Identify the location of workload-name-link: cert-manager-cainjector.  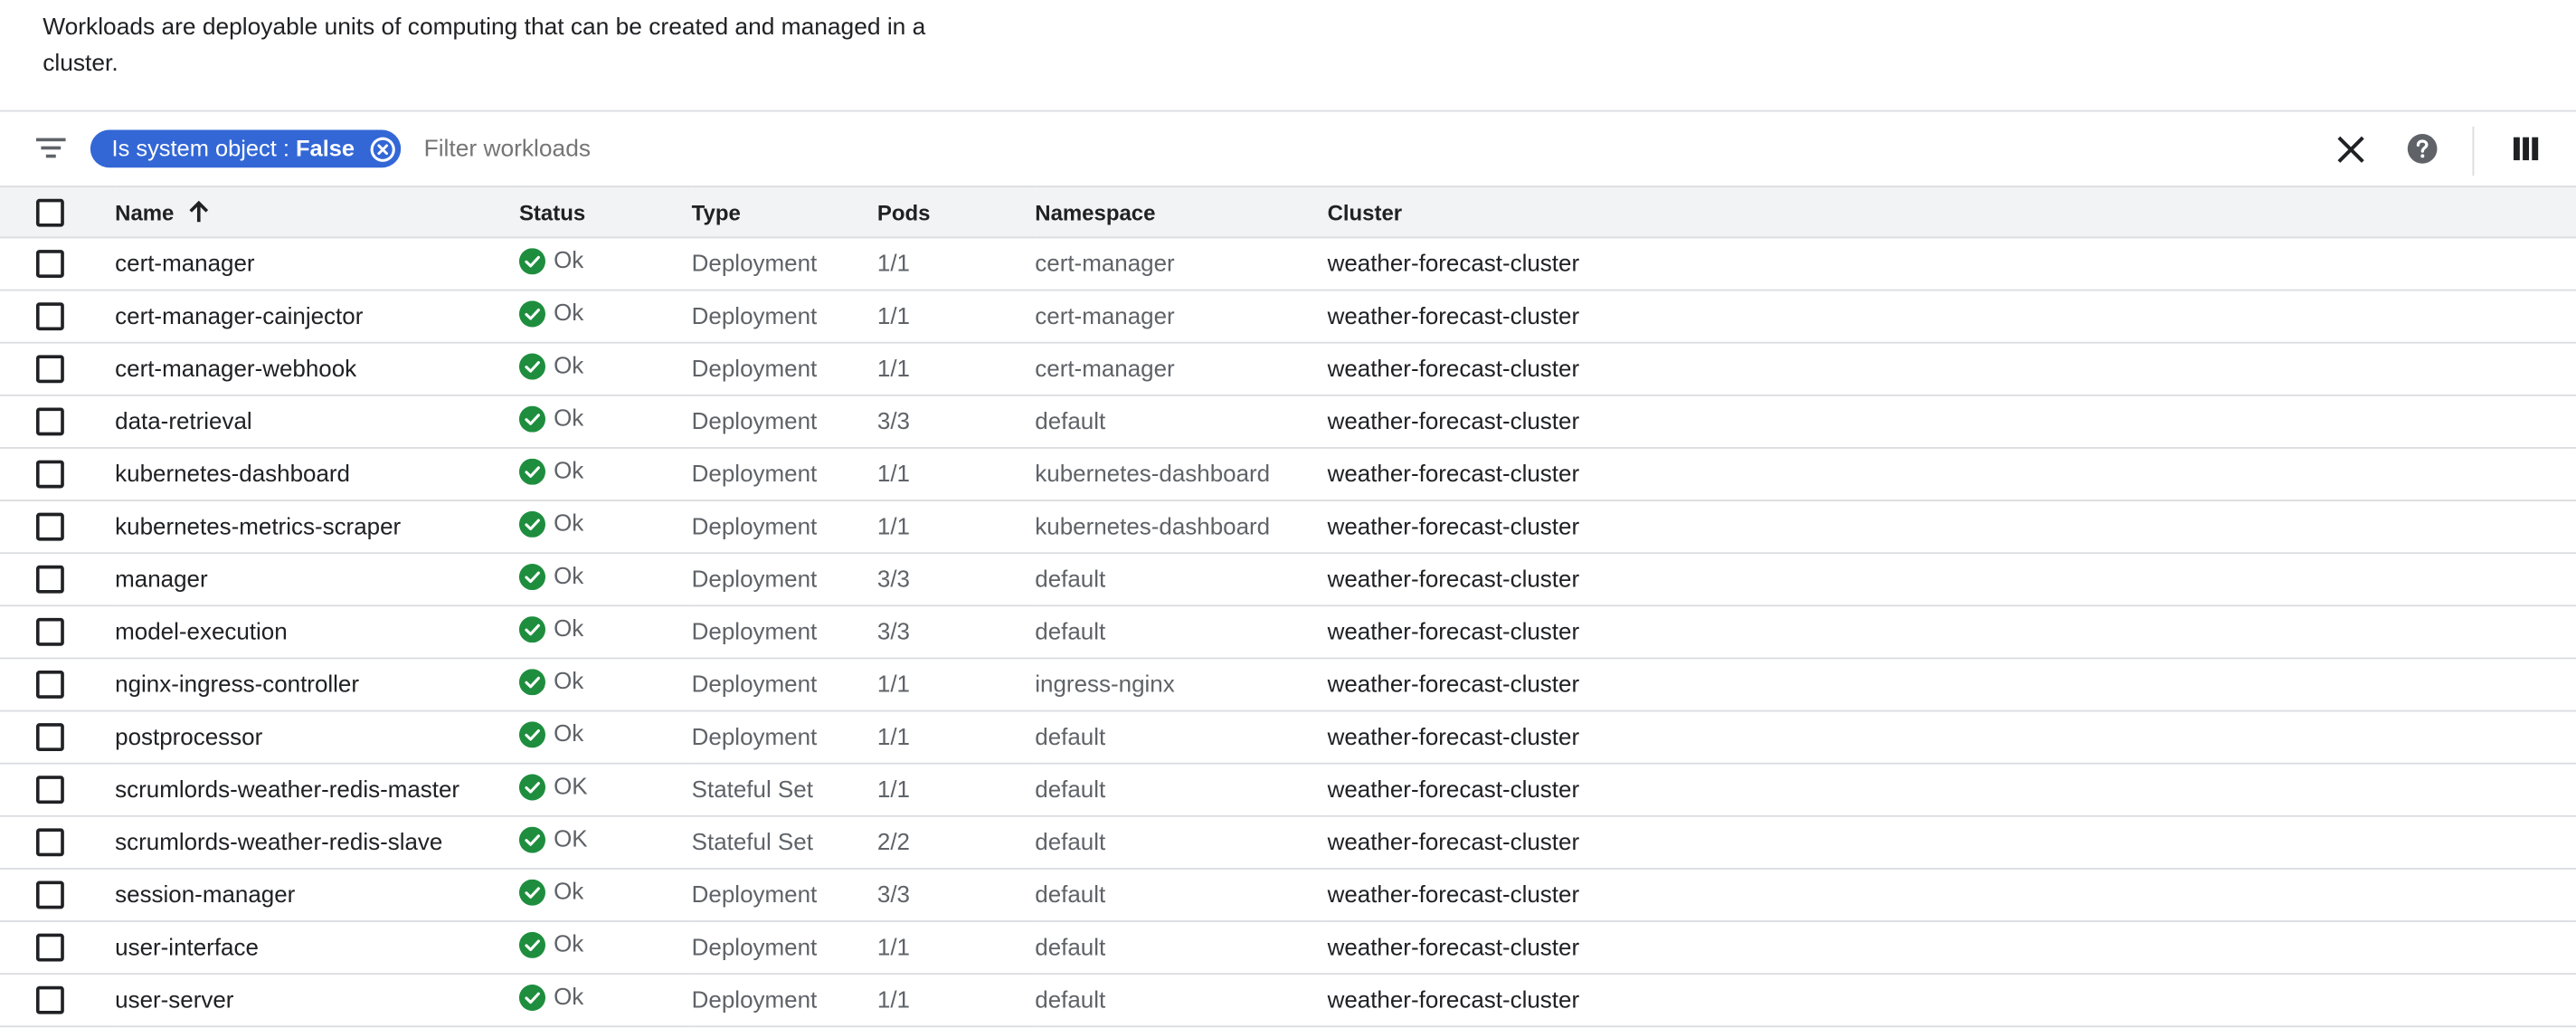
(317, 316).